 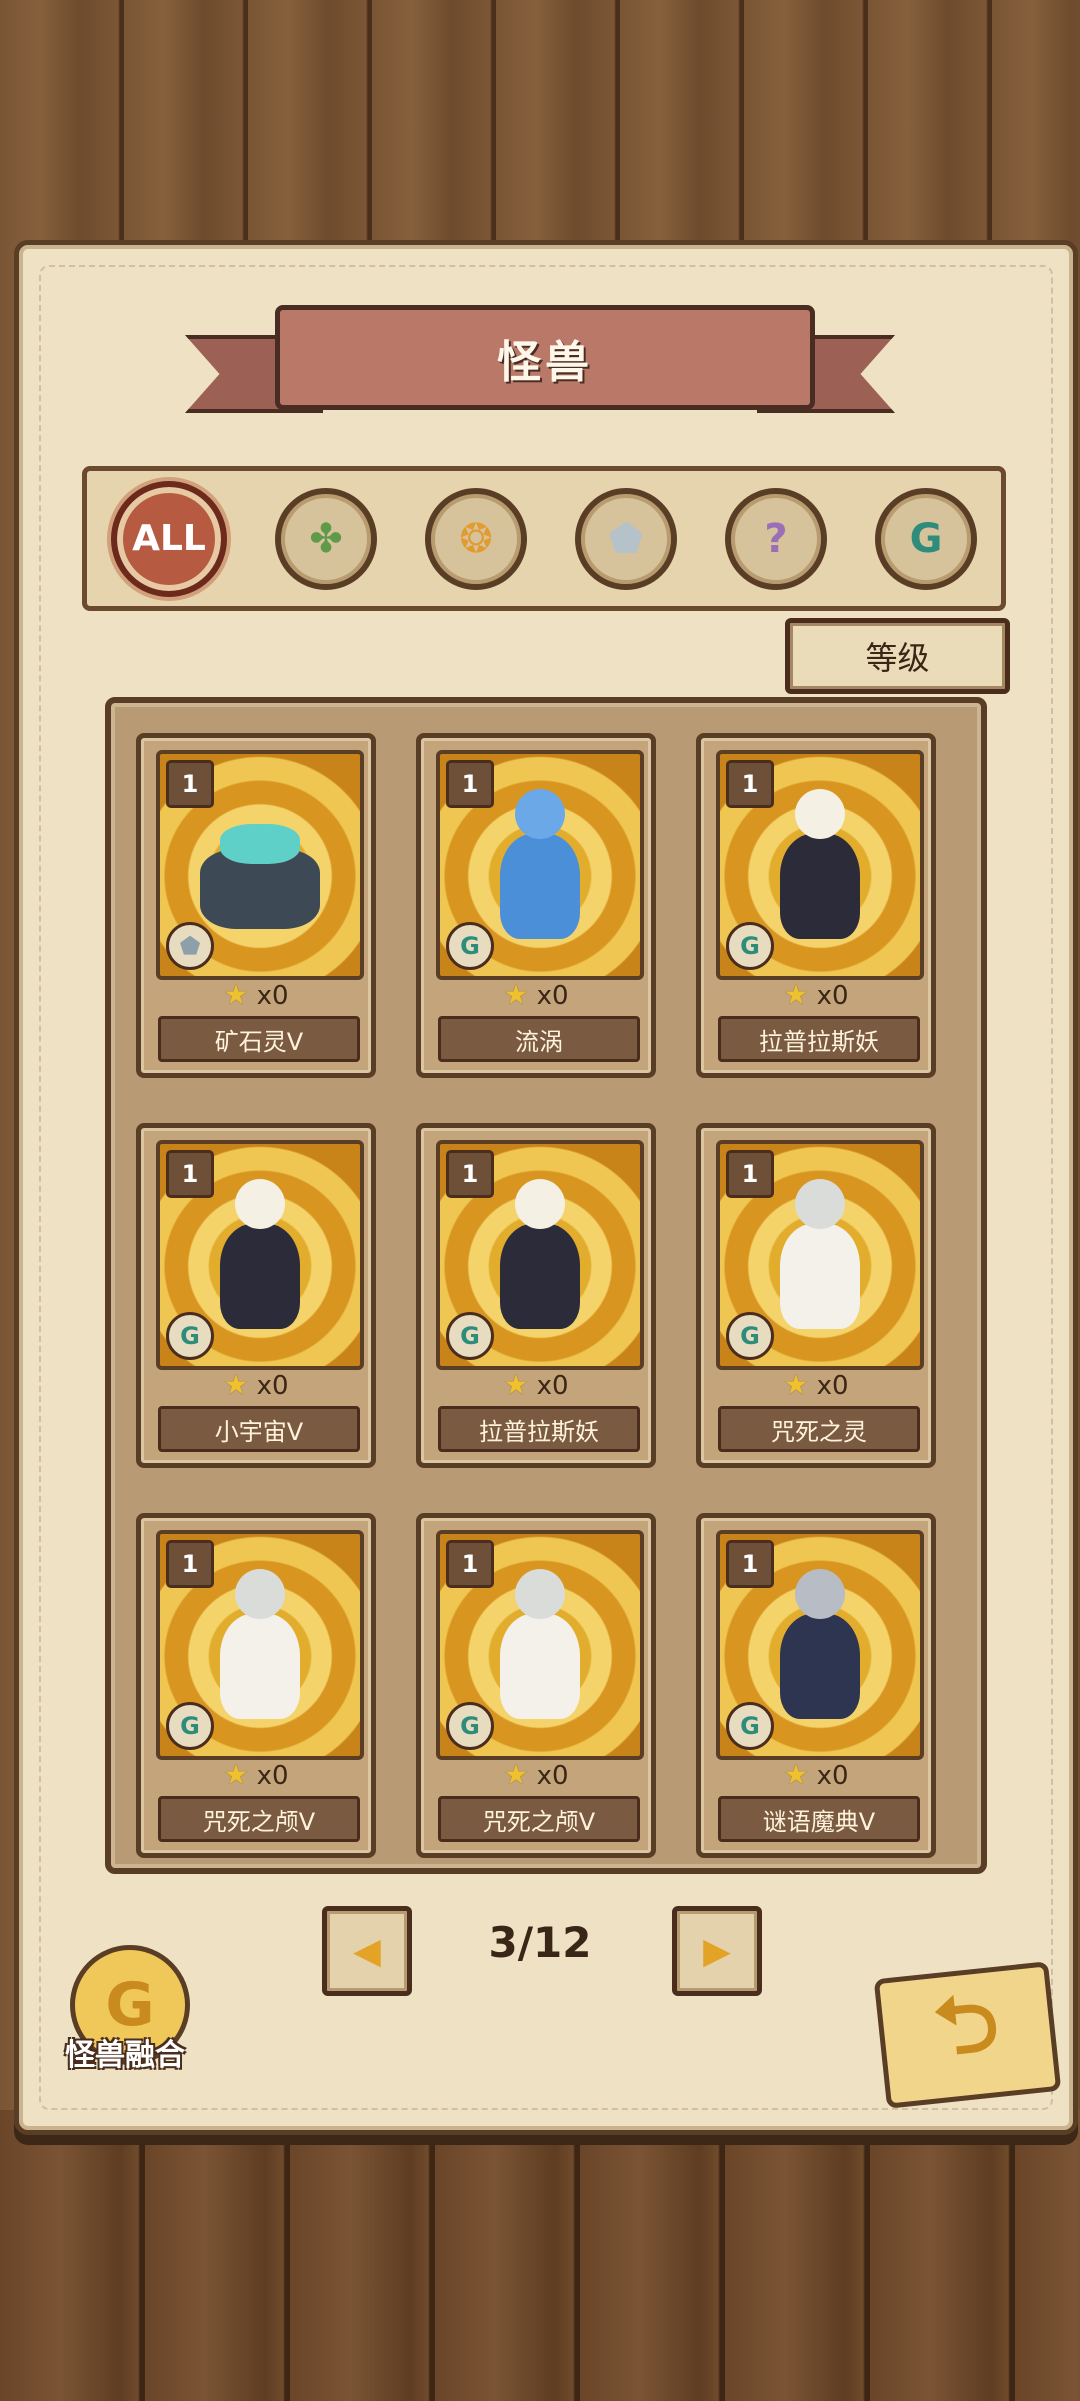 I want to click on monster-name: 流涡, so click(x=539, y=1039).